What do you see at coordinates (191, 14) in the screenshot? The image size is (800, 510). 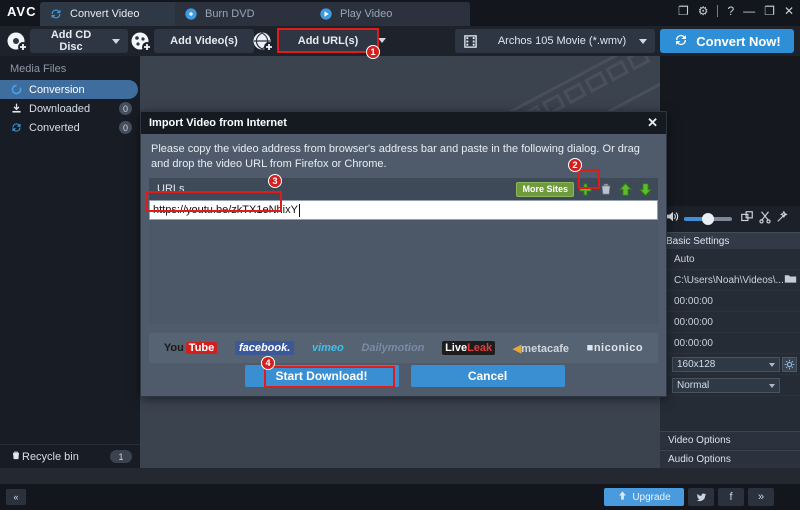 I see `disc-icon` at bounding box center [191, 14].